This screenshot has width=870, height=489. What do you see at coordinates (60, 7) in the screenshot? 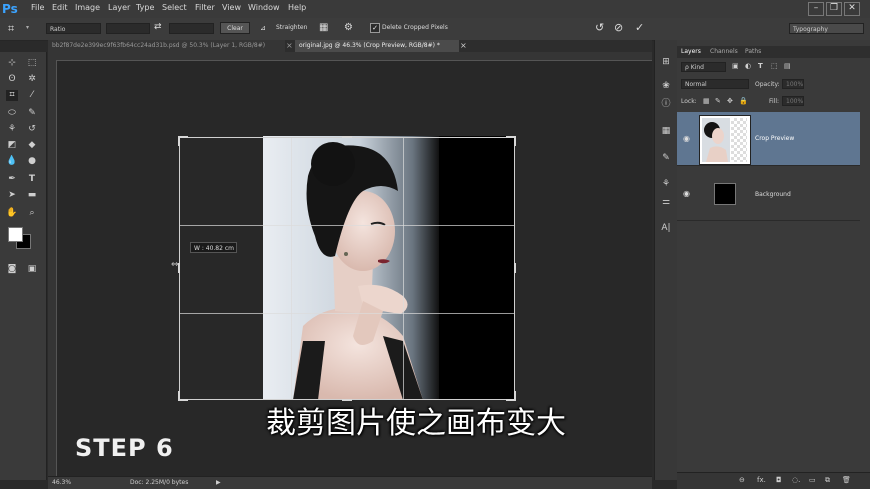
I see `menu-edit: Edit` at bounding box center [60, 7].